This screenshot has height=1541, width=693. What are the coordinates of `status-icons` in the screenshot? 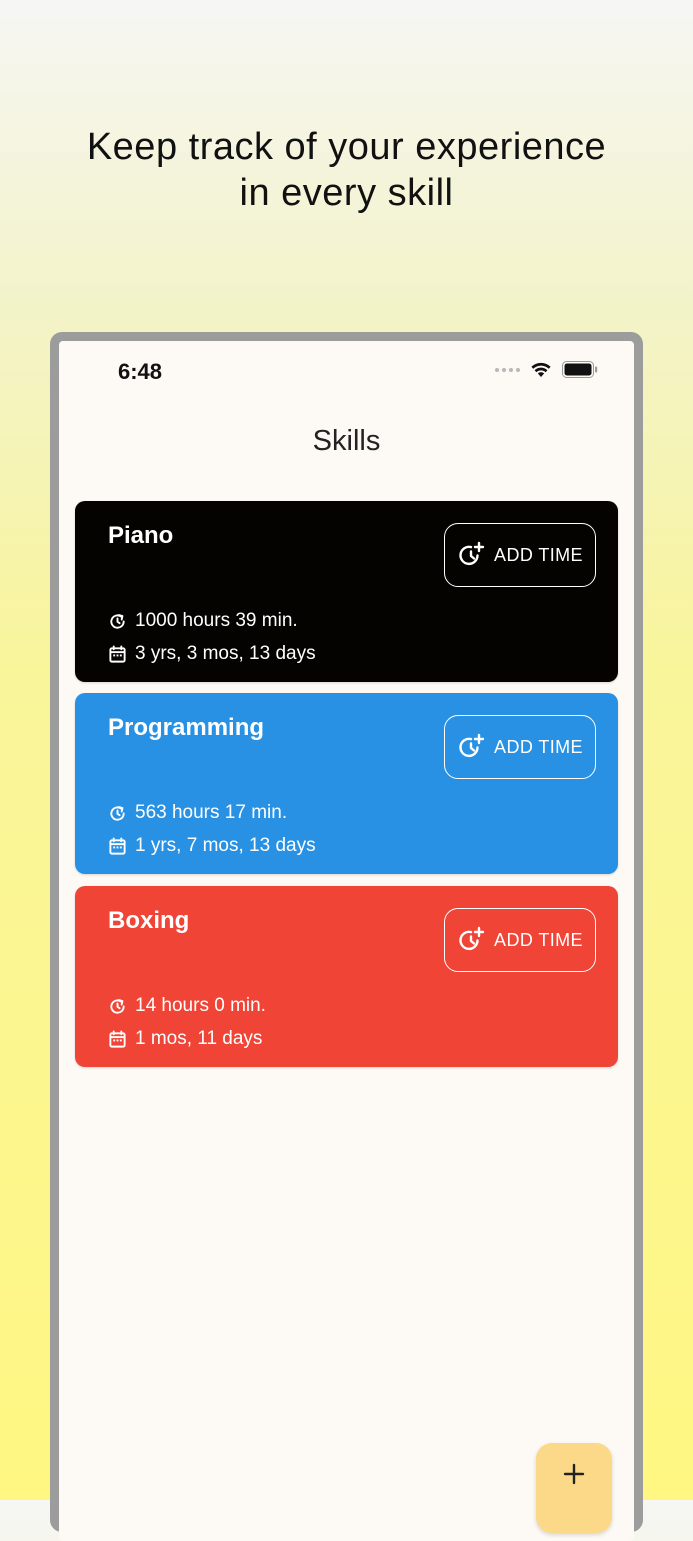 It's located at (546, 369).